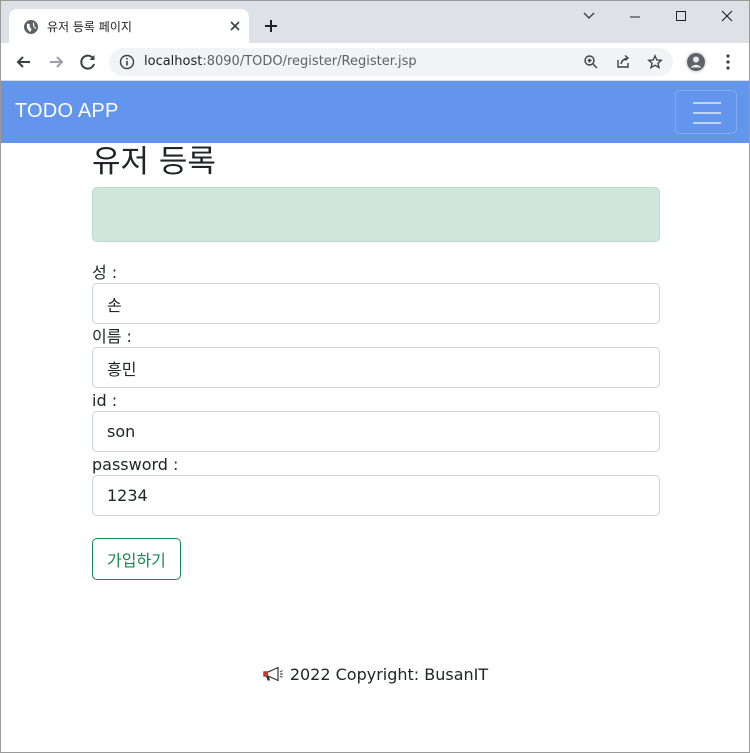 The width and height of the screenshot is (750, 753). What do you see at coordinates (375, 22) in the screenshot?
I see `tab-strip: 유저 등록 페이지` at bounding box center [375, 22].